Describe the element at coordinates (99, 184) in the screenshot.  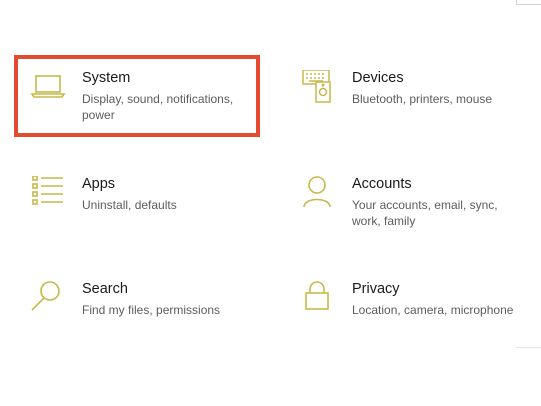
I see `tile-title: Apps` at that location.